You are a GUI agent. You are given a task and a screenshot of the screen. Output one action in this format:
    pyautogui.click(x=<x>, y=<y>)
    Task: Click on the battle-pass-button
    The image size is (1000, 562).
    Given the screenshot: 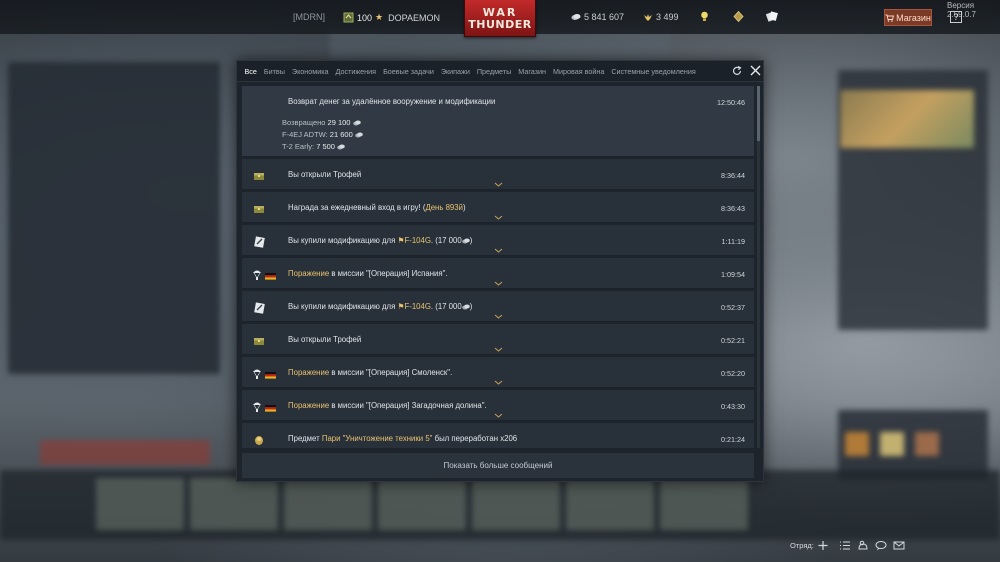 What is the action you would take?
    pyautogui.click(x=772, y=16)
    